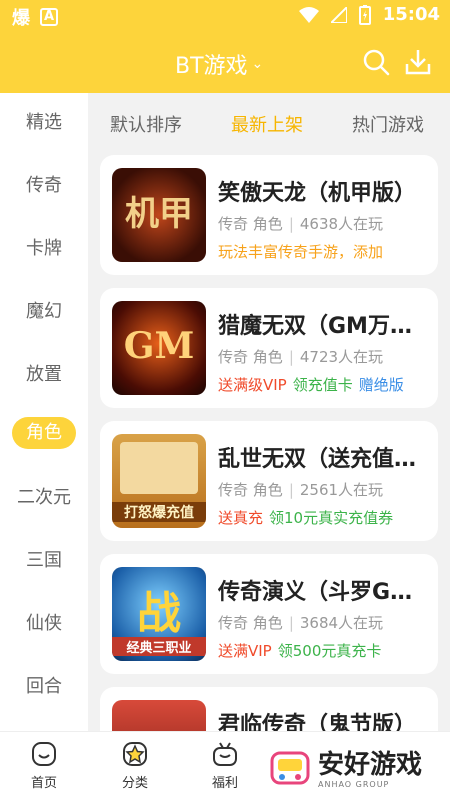  Describe the element at coordinates (245, 651) in the screenshot. I see `promo-tag: 送满VIP` at that location.